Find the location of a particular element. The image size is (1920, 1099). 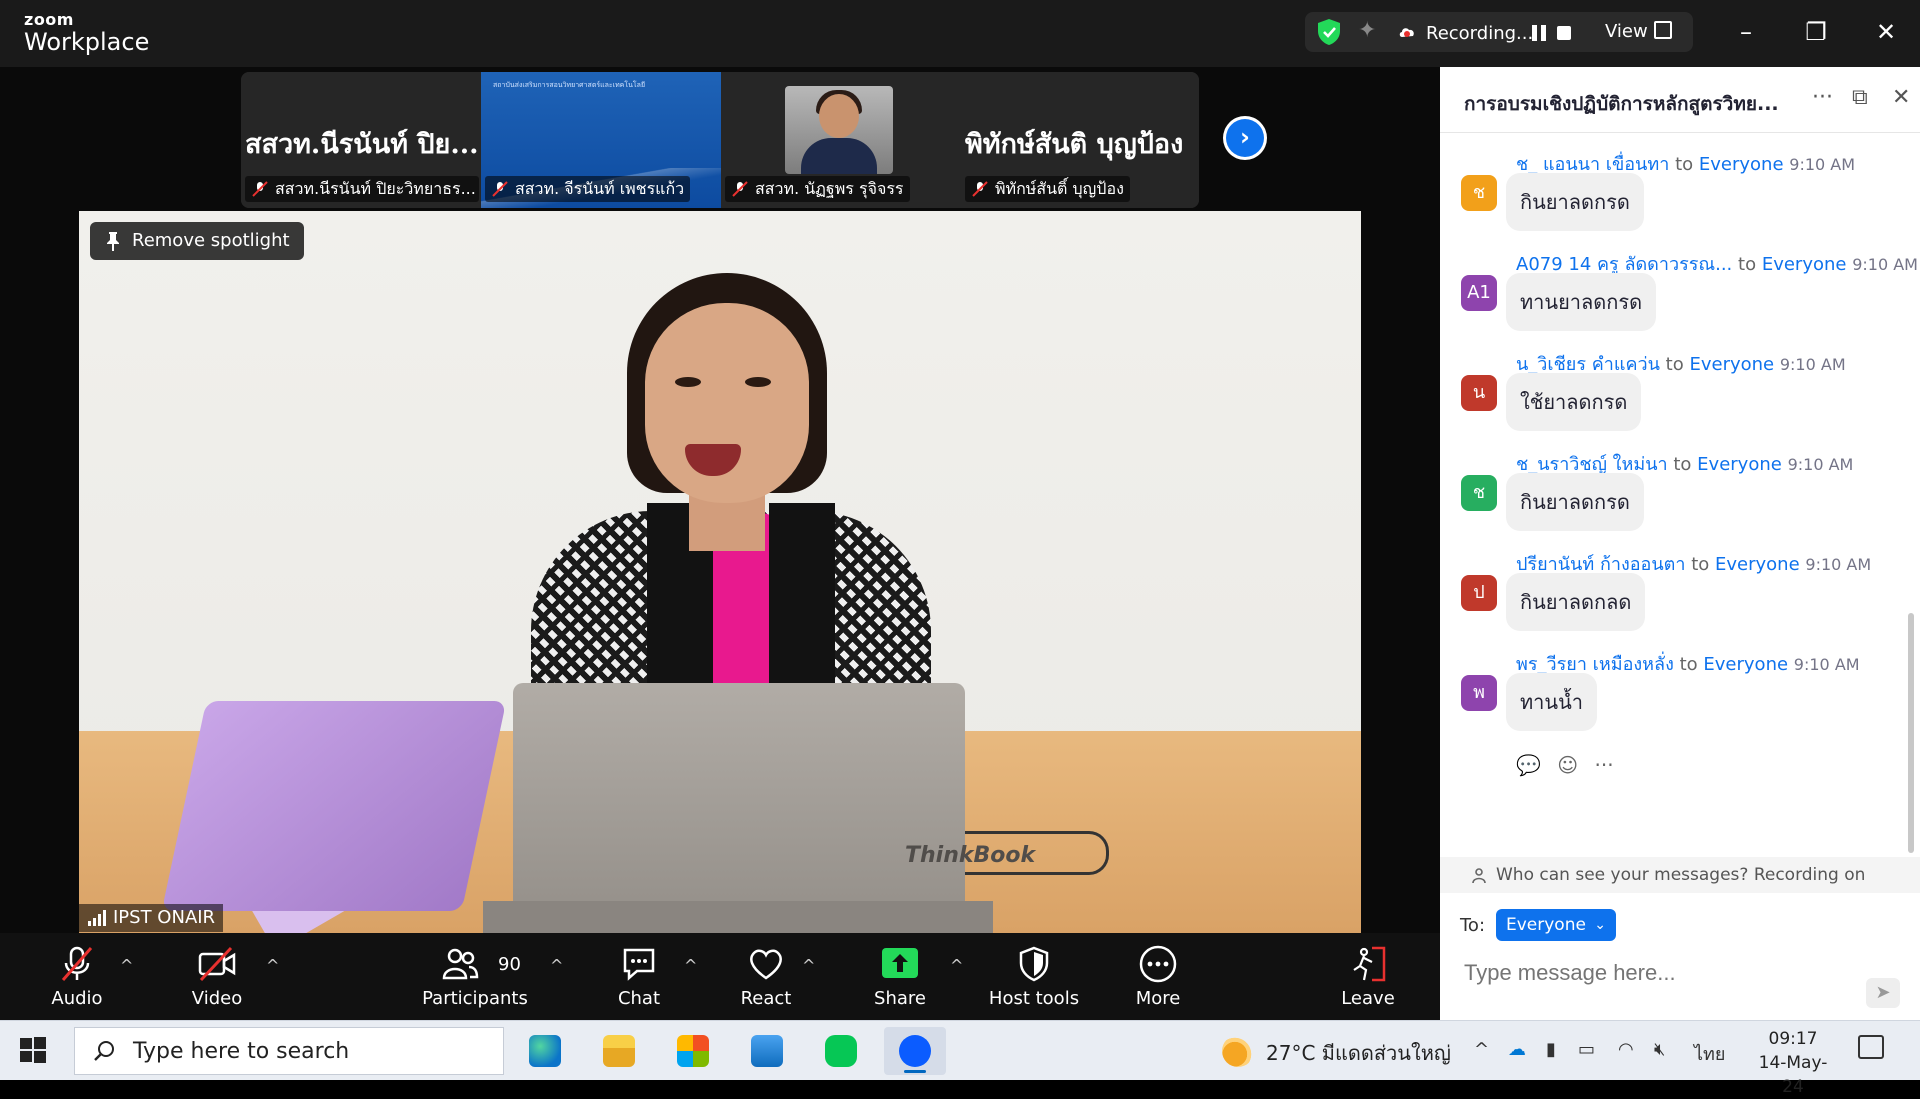

participants-options-chevron-icon: ^ is located at coordinates (556, 965).